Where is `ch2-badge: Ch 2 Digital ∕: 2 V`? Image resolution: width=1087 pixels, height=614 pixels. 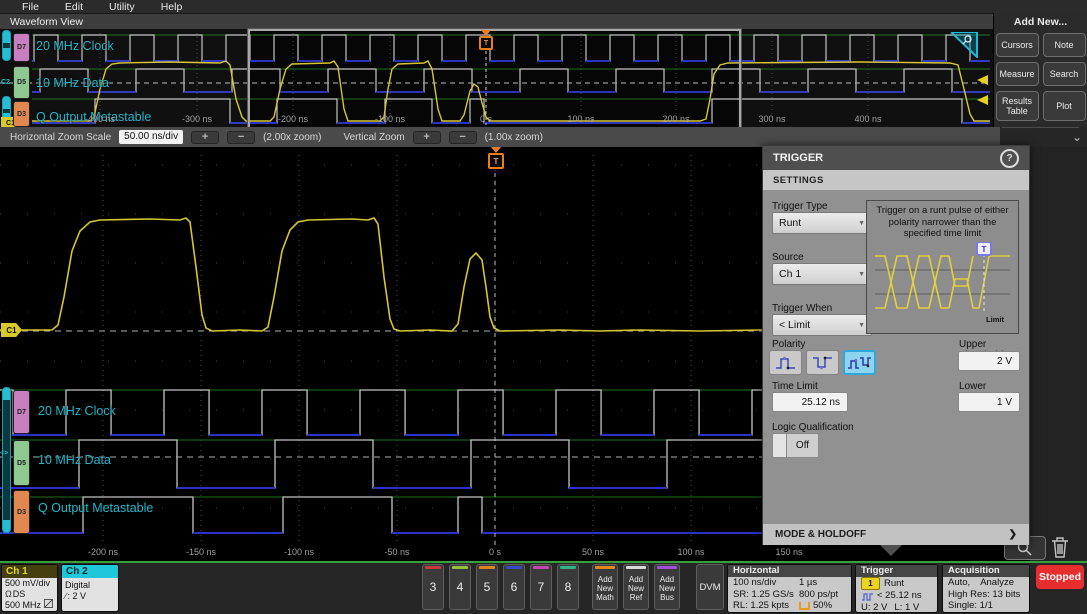 ch2-badge: Ch 2 Digital ∕: 2 V is located at coordinates (90, 588).